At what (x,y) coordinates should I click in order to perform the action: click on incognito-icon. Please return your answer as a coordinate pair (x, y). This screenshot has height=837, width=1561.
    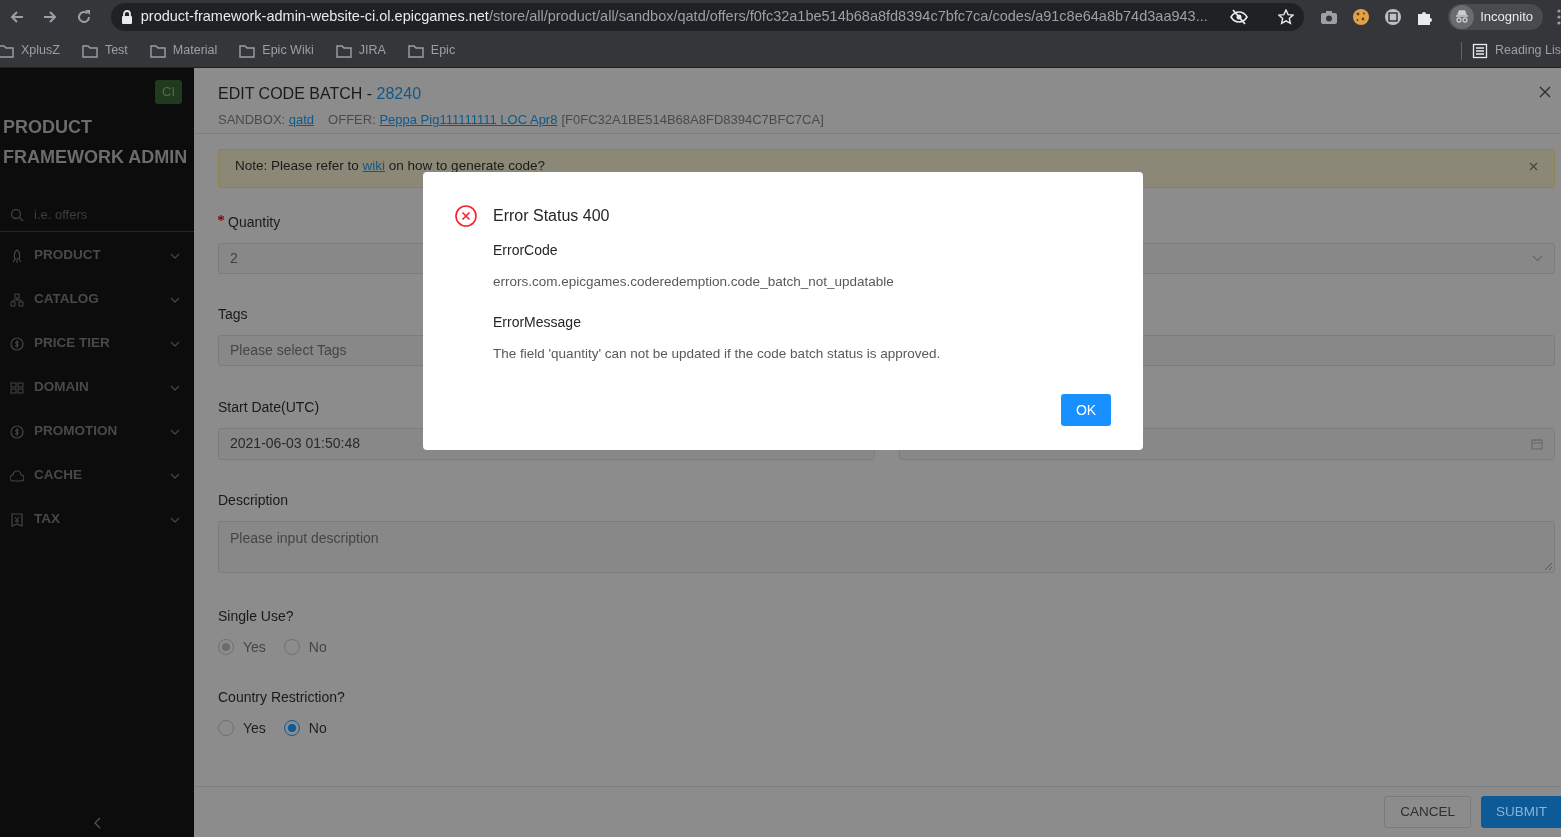
    Looking at the image, I should click on (1462, 17).